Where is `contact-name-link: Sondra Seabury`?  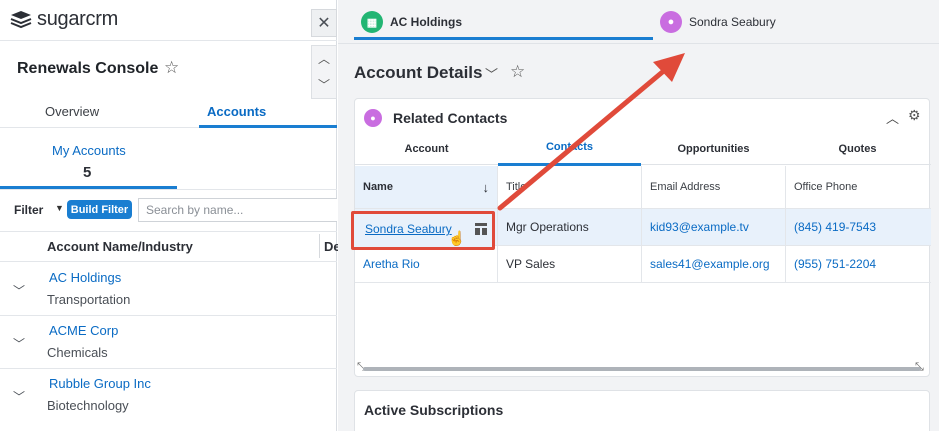 contact-name-link: Sondra Seabury is located at coordinates (408, 229).